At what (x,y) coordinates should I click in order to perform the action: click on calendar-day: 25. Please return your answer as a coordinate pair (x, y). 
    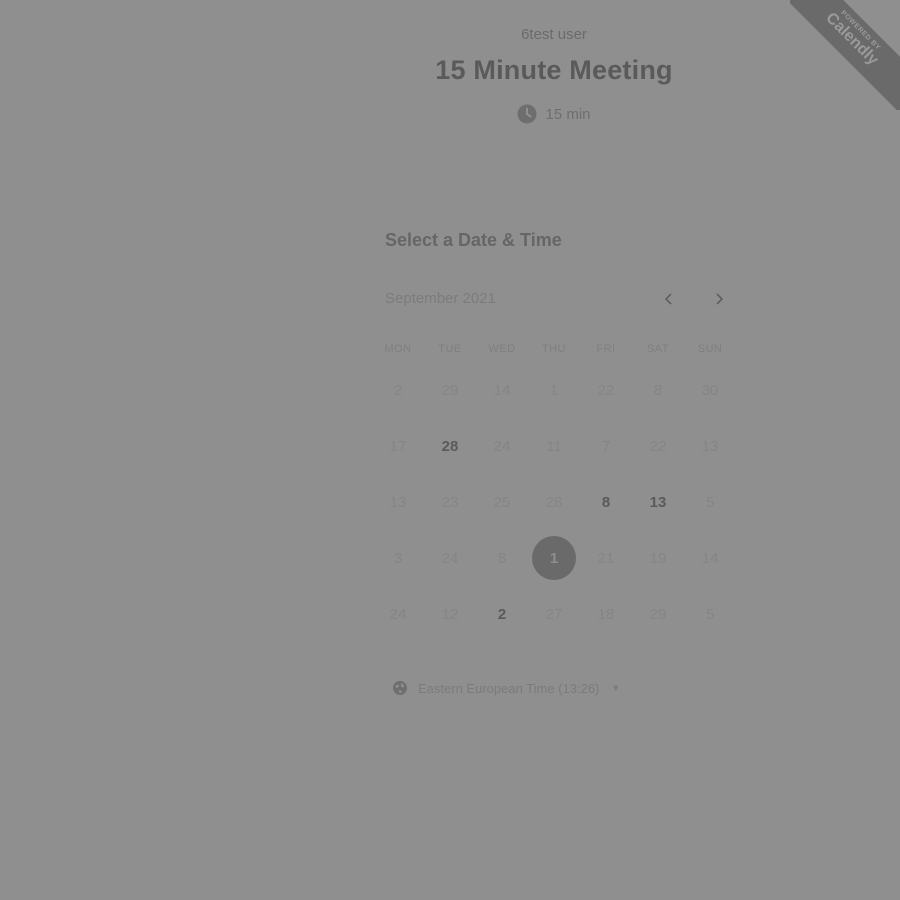
    Looking at the image, I should click on (502, 502).